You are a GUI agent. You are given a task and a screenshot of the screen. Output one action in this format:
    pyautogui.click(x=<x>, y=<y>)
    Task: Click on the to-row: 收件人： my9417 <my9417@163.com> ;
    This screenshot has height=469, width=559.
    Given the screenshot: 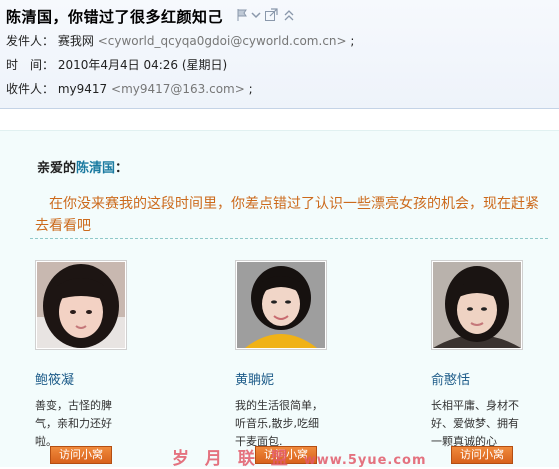 What is the action you would take?
    pyautogui.click(x=129, y=88)
    